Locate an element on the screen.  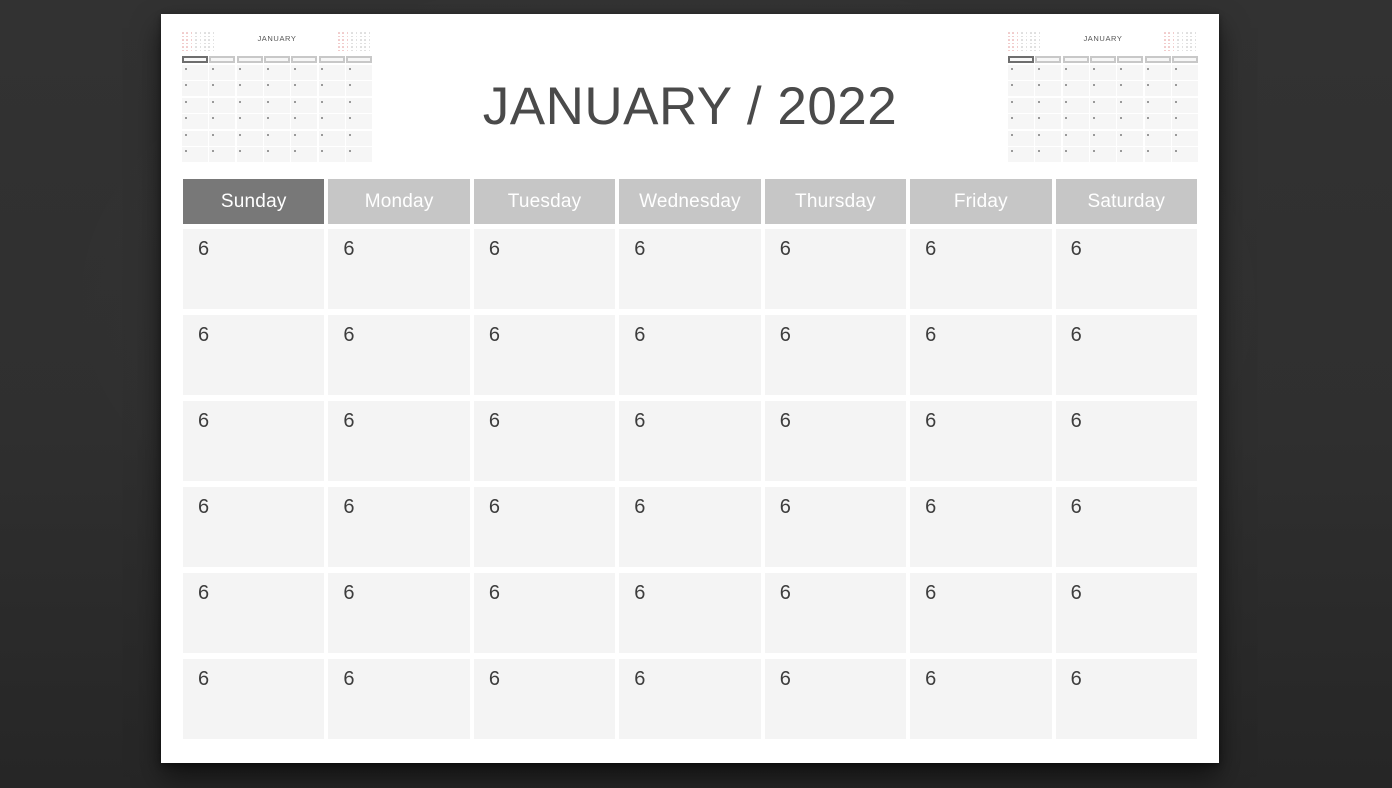
mini-calendar-left-day-header is located at coordinates (277, 59).